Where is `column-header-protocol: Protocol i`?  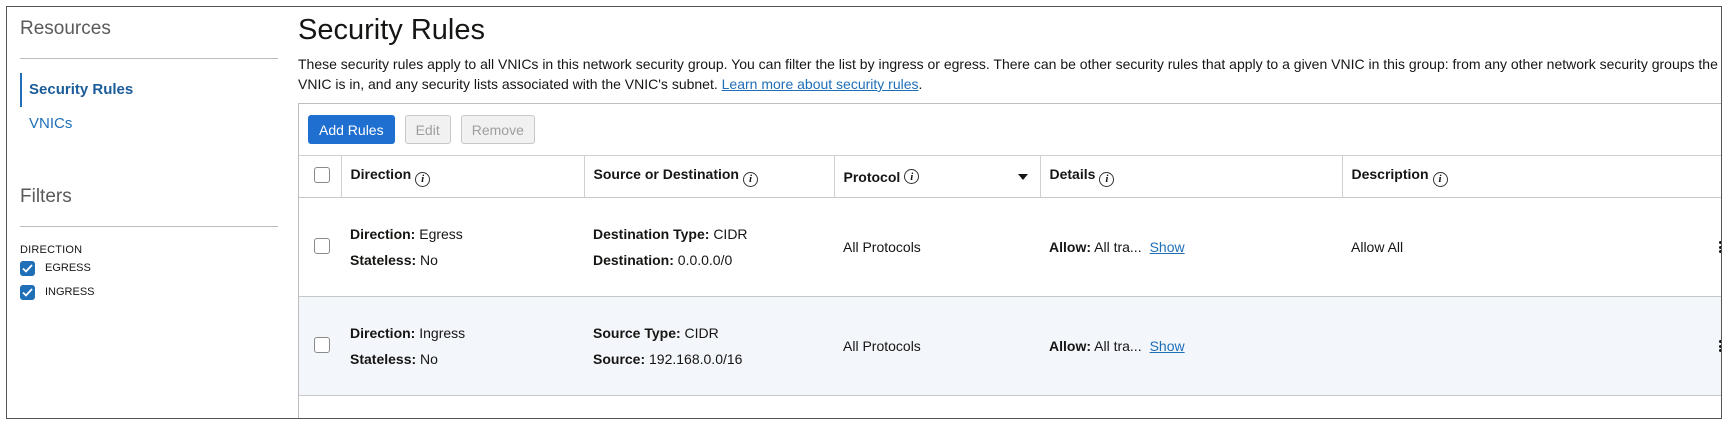
column-header-protocol: Protocol i is located at coordinates (936, 177).